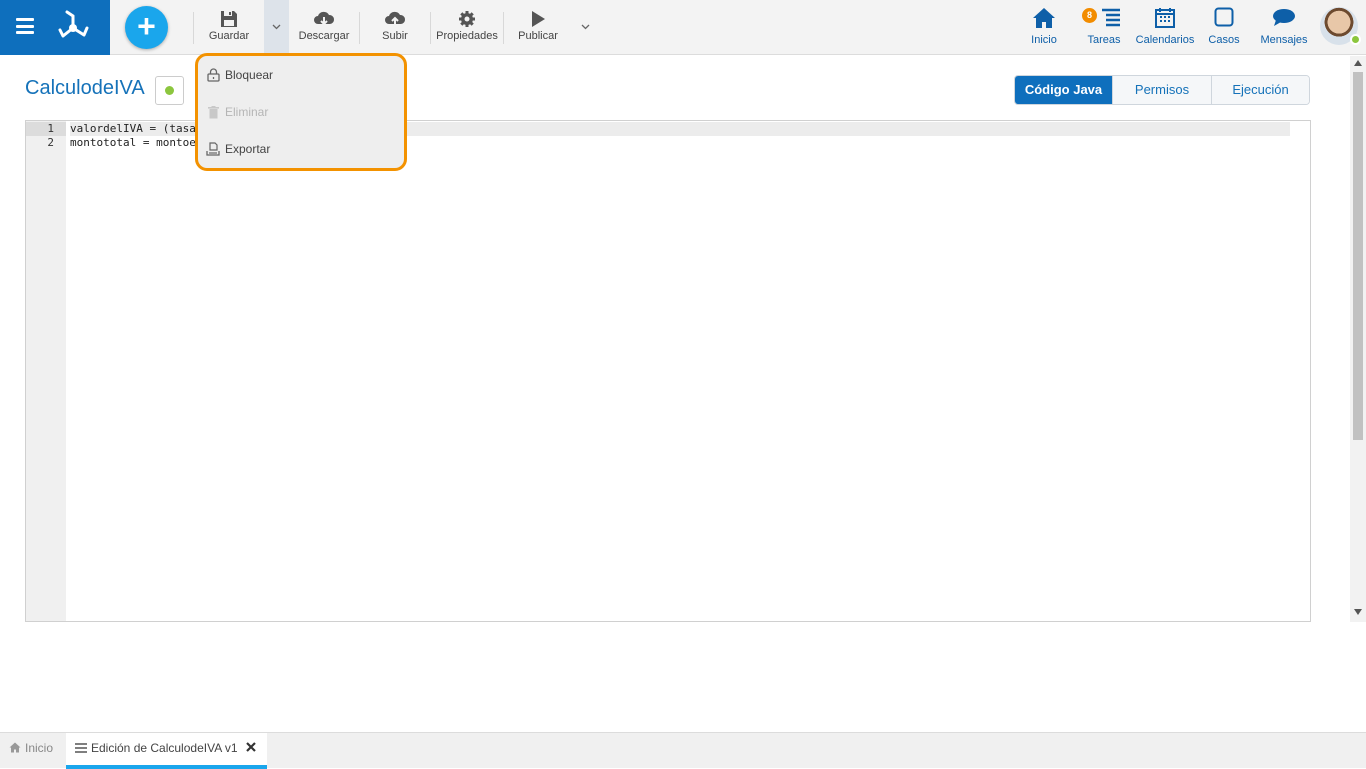 The width and height of the screenshot is (1366, 769). I want to click on plus-icon: +, so click(146, 26).